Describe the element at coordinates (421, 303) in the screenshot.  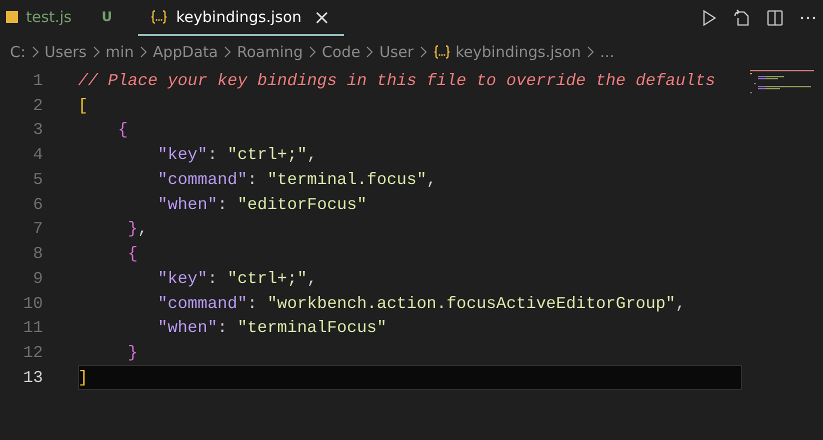
I see `code-line: "command": "workbench.action.focusActiveEditorGroup",` at that location.